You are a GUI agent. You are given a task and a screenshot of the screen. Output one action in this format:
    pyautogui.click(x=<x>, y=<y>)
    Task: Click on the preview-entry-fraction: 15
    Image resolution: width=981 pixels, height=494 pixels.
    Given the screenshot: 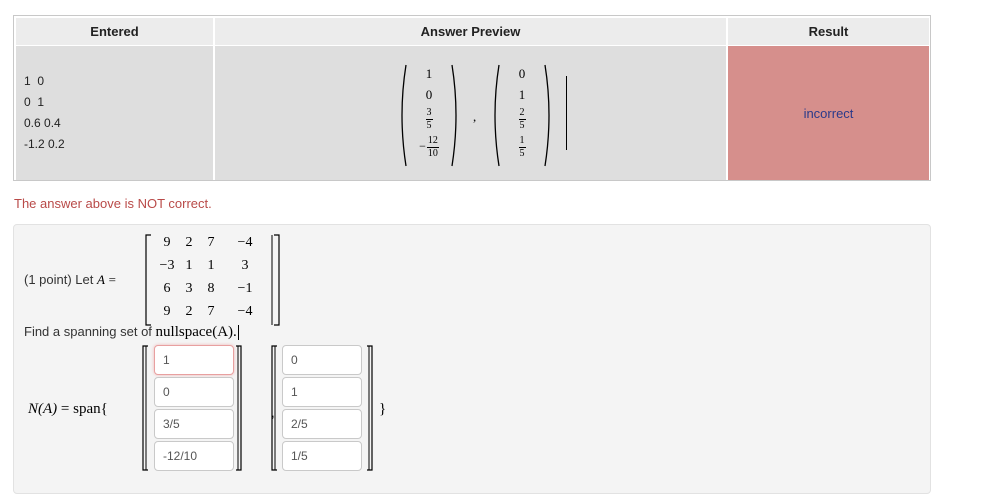 What is the action you would take?
    pyautogui.click(x=522, y=147)
    